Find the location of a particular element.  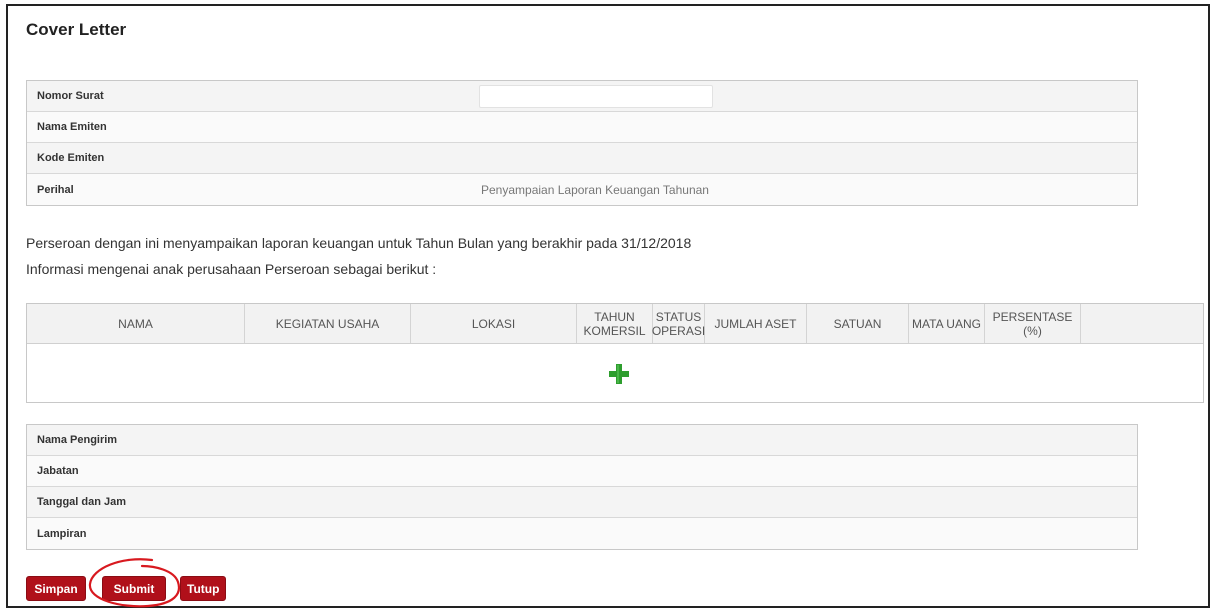

perihal-label: Perihal is located at coordinates (55, 189).